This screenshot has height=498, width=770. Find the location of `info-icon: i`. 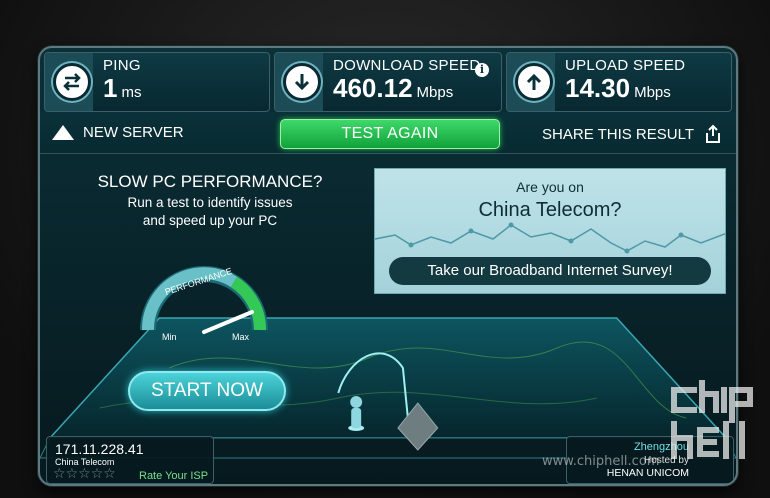

info-icon: i is located at coordinates (482, 70).